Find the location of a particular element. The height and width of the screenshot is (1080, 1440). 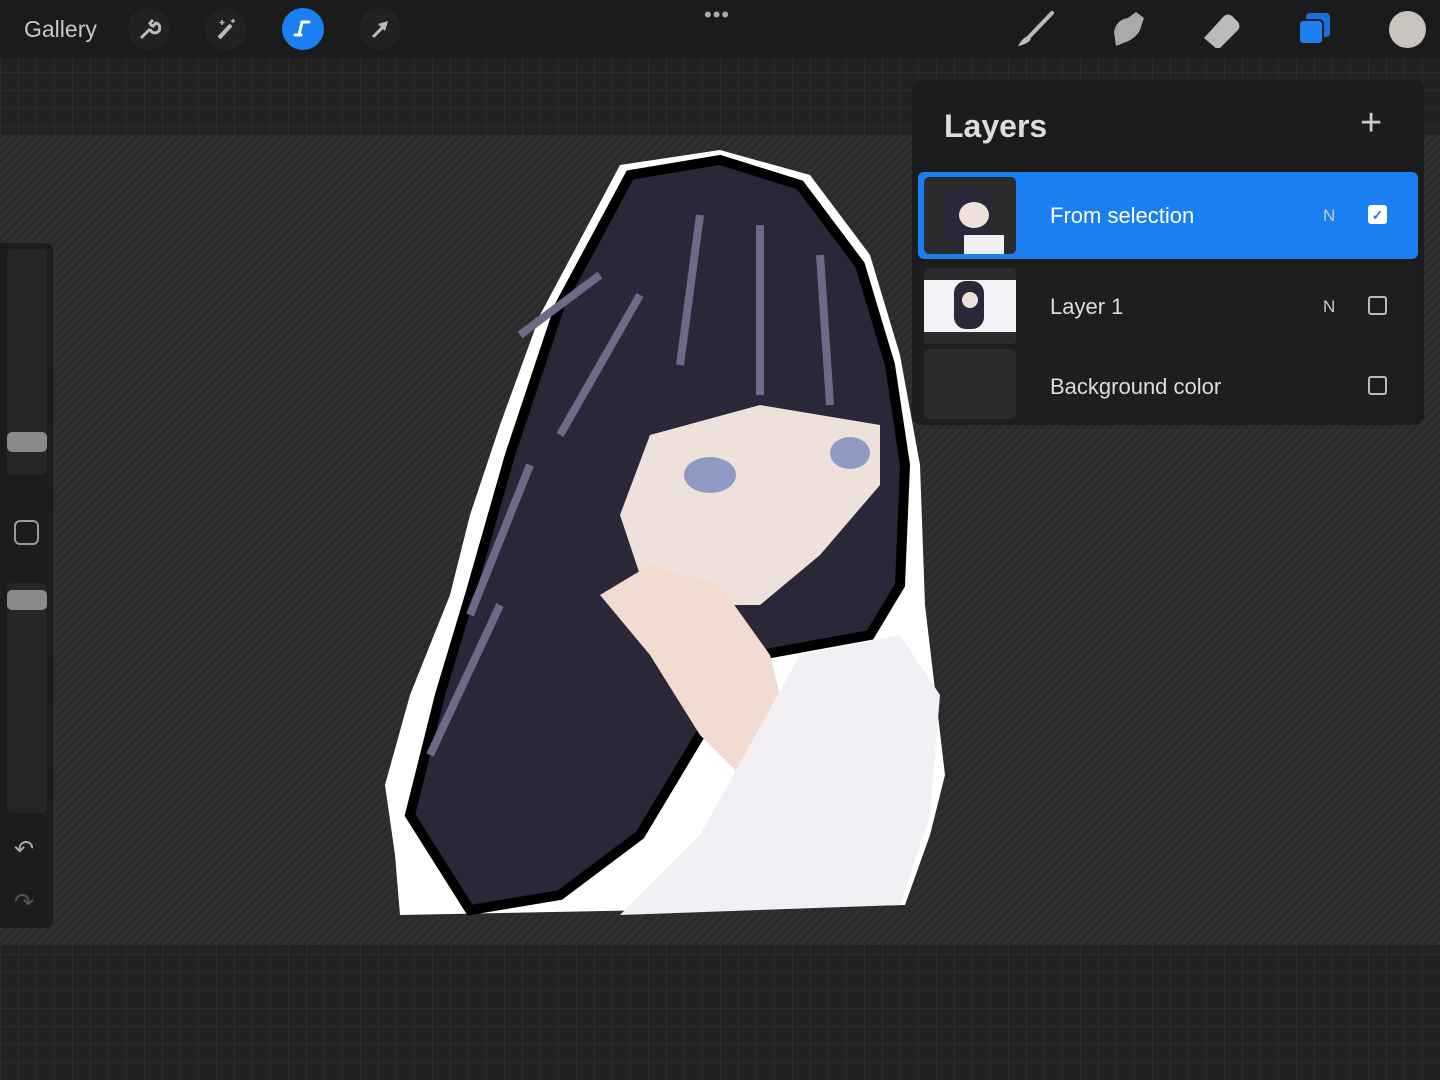

layer-row: Layer 1 N is located at coordinates (1168, 306).